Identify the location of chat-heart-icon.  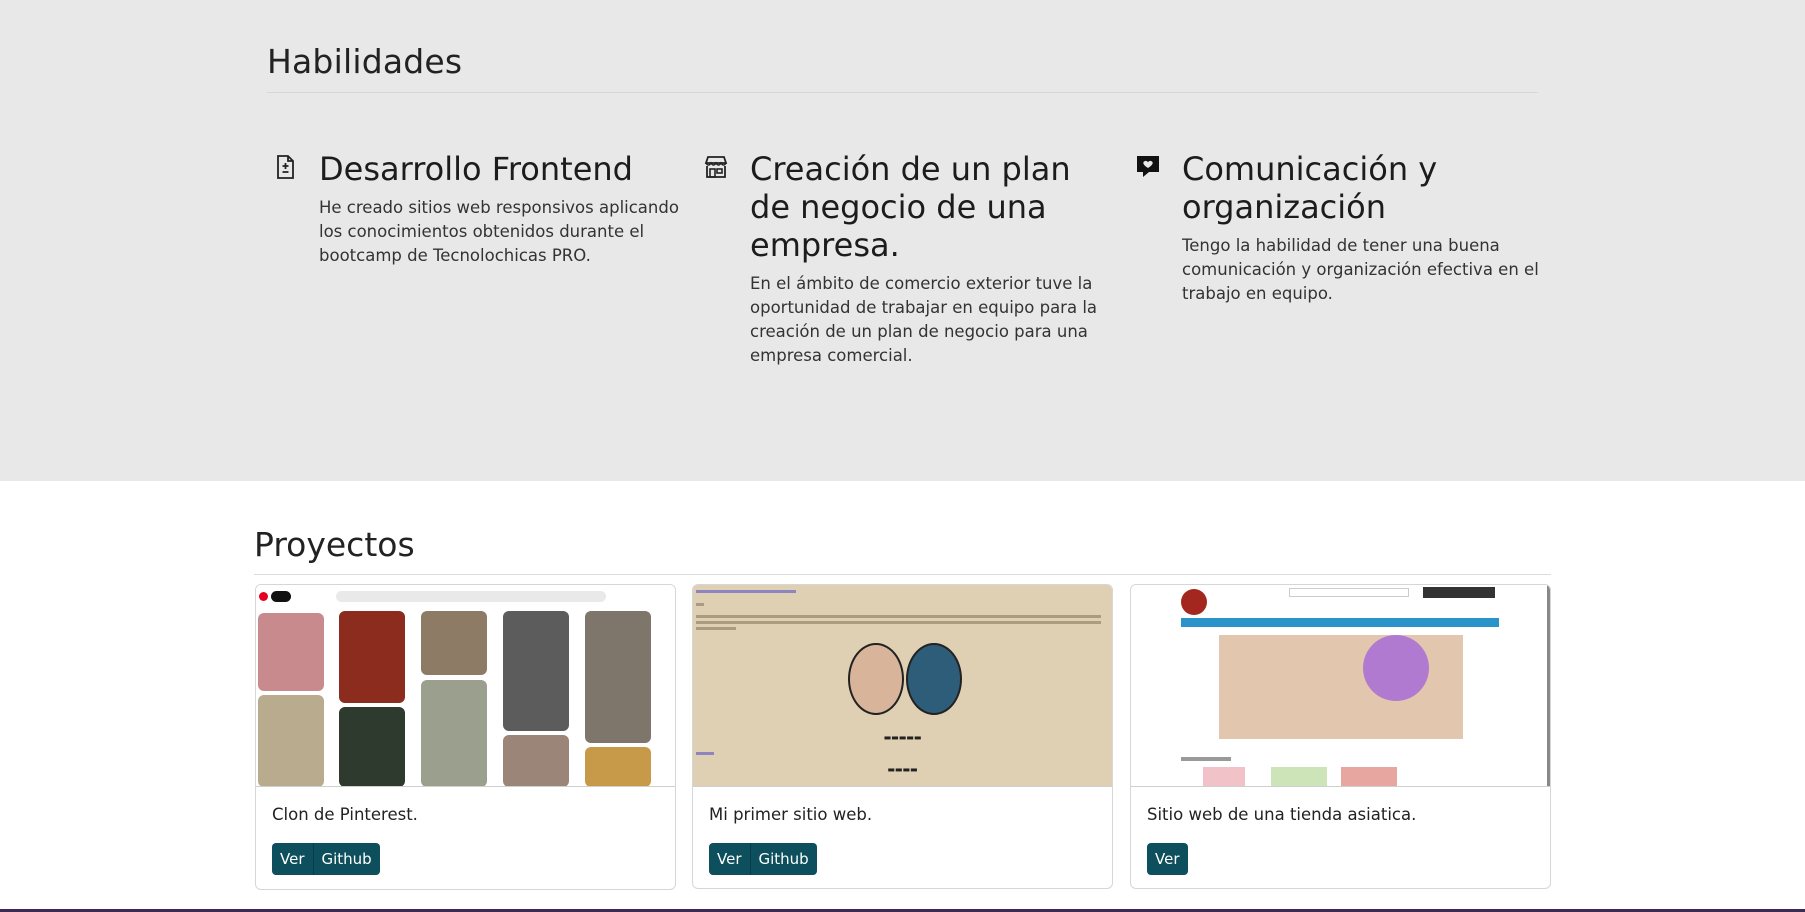
(1148, 166).